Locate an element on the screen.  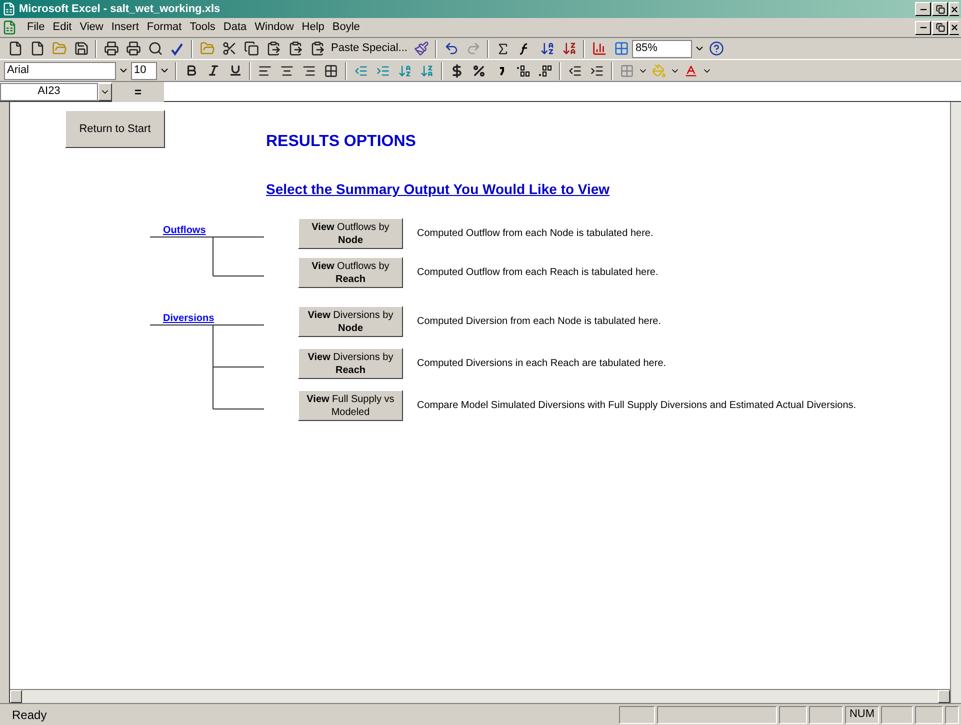
menu-item: Help is located at coordinates (313, 27).